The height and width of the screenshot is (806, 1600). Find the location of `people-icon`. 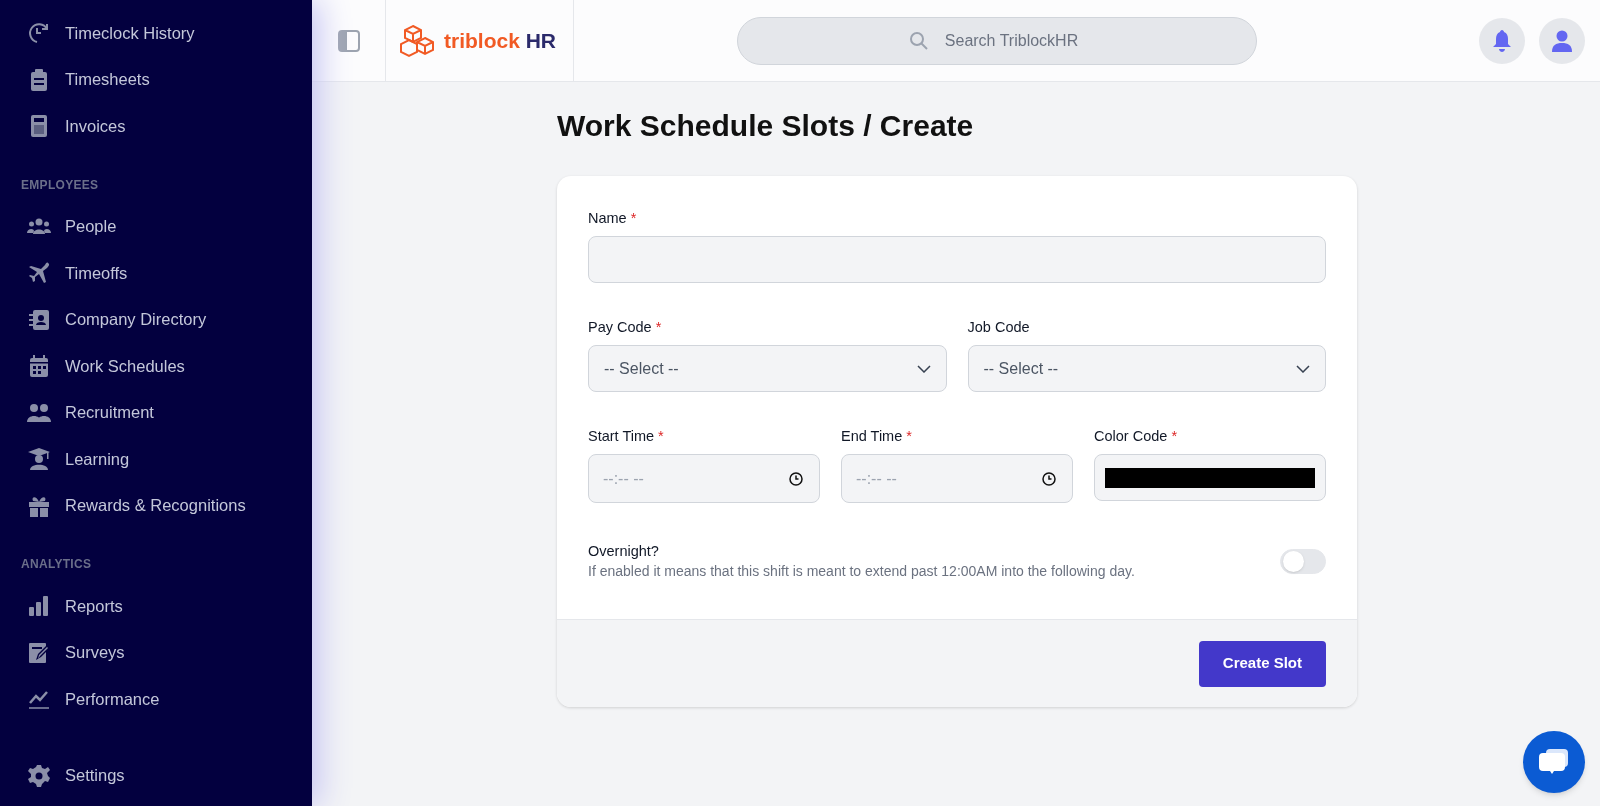

people-icon is located at coordinates (39, 226).